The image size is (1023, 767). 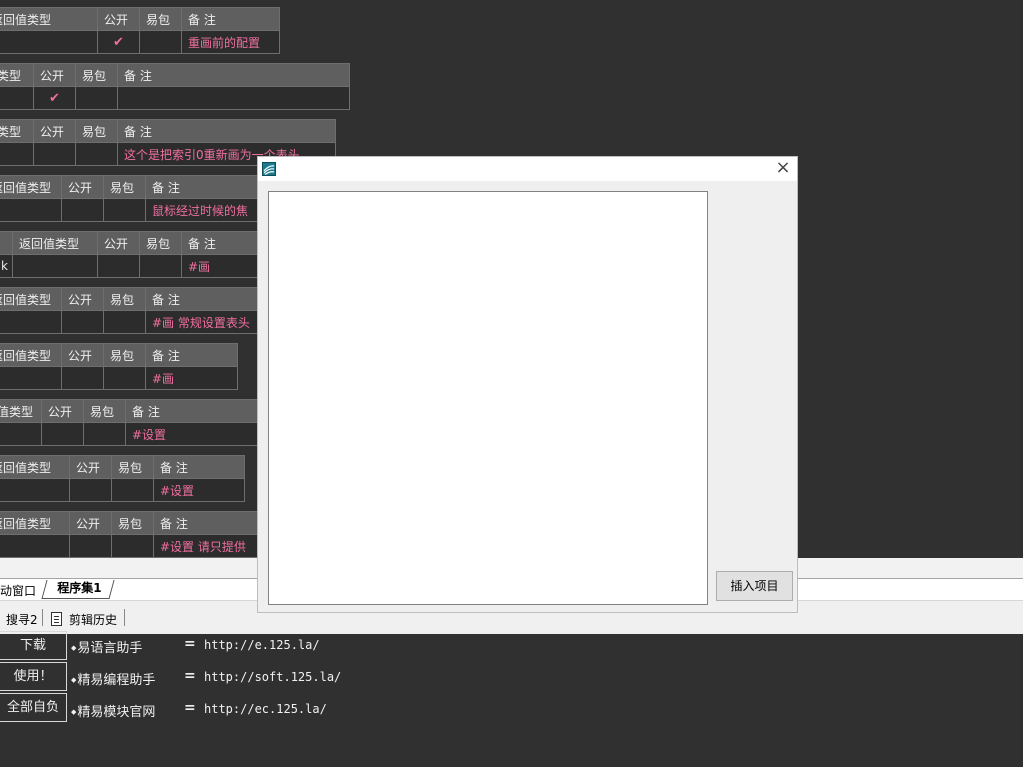 I want to click on declaration-table-4: 返回值类型公开易包备 注 鼠标经过时候的焦, so click(x=142, y=198).